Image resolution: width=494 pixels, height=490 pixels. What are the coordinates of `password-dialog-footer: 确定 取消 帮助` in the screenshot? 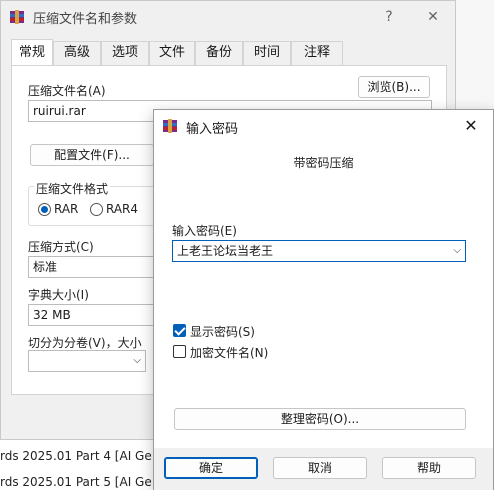 It's located at (323, 469).